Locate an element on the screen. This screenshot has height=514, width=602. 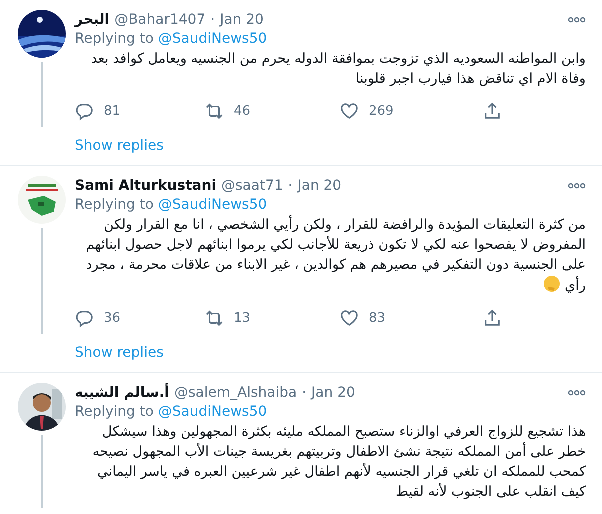
reply-count: 81 is located at coordinates (112, 111).